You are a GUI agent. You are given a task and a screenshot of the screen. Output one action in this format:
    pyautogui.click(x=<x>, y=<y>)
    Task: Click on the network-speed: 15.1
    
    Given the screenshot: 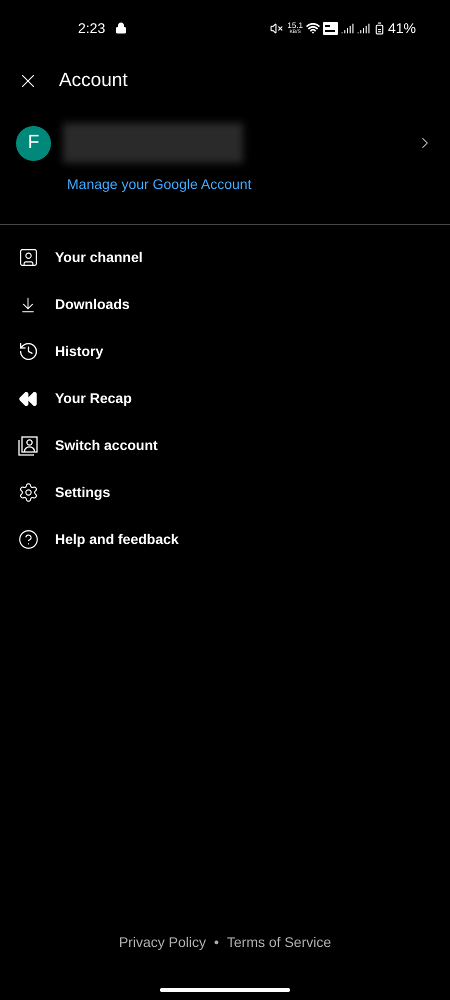 What is the action you would take?
    pyautogui.click(x=295, y=26)
    